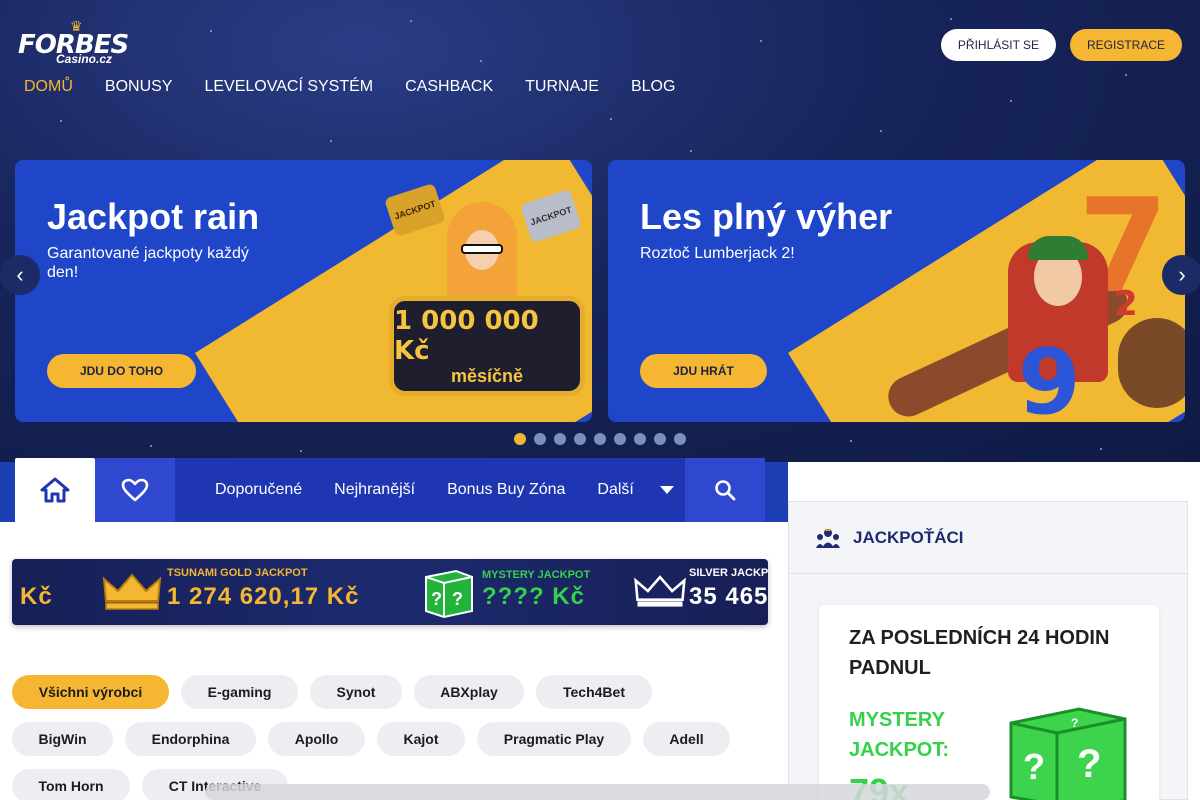 Image resolution: width=1200 pixels, height=800 pixels. What do you see at coordinates (686, 739) in the screenshot?
I see `provider-chip: Adell` at bounding box center [686, 739].